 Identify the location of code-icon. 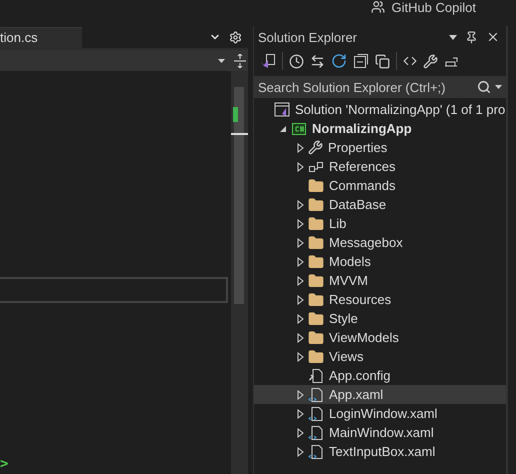
(410, 61).